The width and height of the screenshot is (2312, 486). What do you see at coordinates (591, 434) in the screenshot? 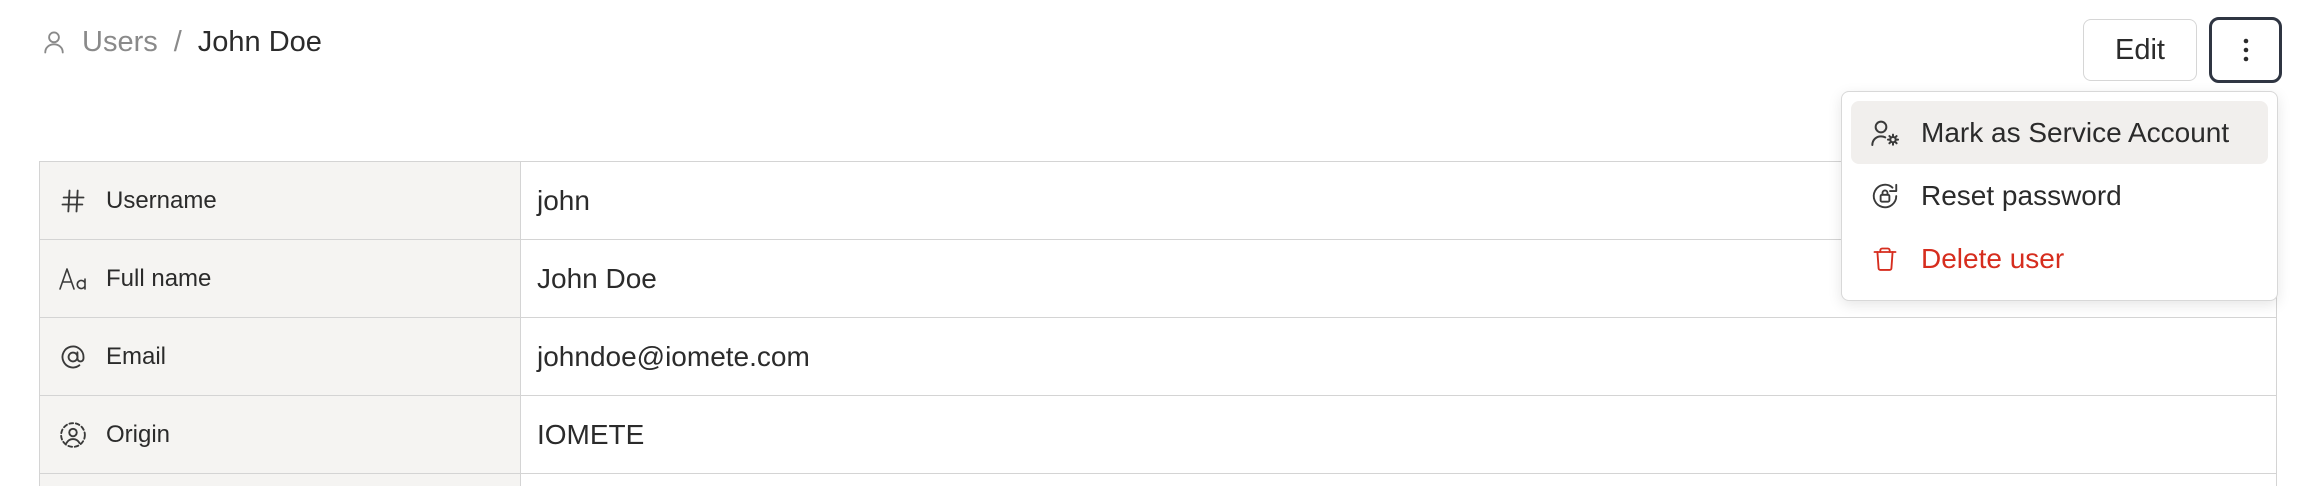
I see `row-value: IOMETE` at bounding box center [591, 434].